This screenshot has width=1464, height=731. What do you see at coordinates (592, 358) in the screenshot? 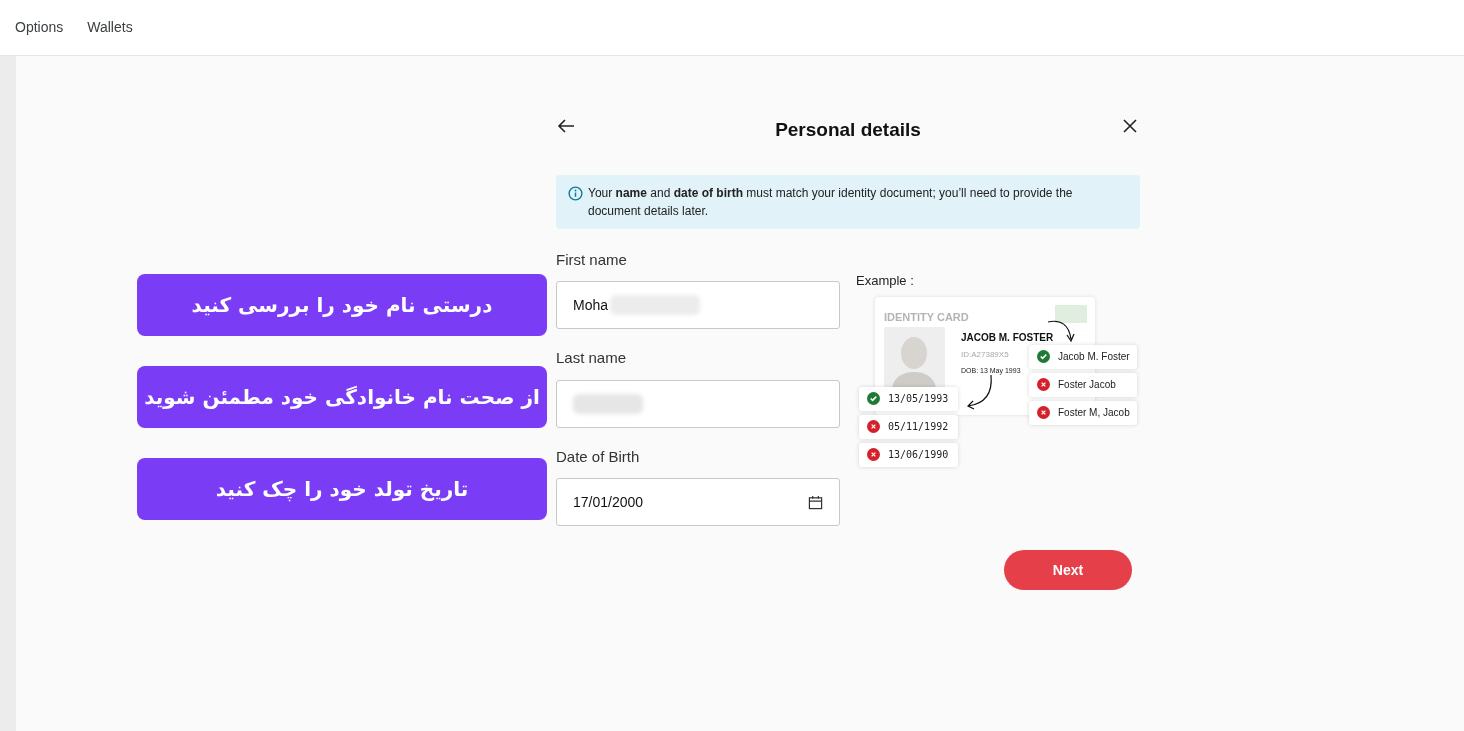
I see `field-label: Last name` at bounding box center [592, 358].